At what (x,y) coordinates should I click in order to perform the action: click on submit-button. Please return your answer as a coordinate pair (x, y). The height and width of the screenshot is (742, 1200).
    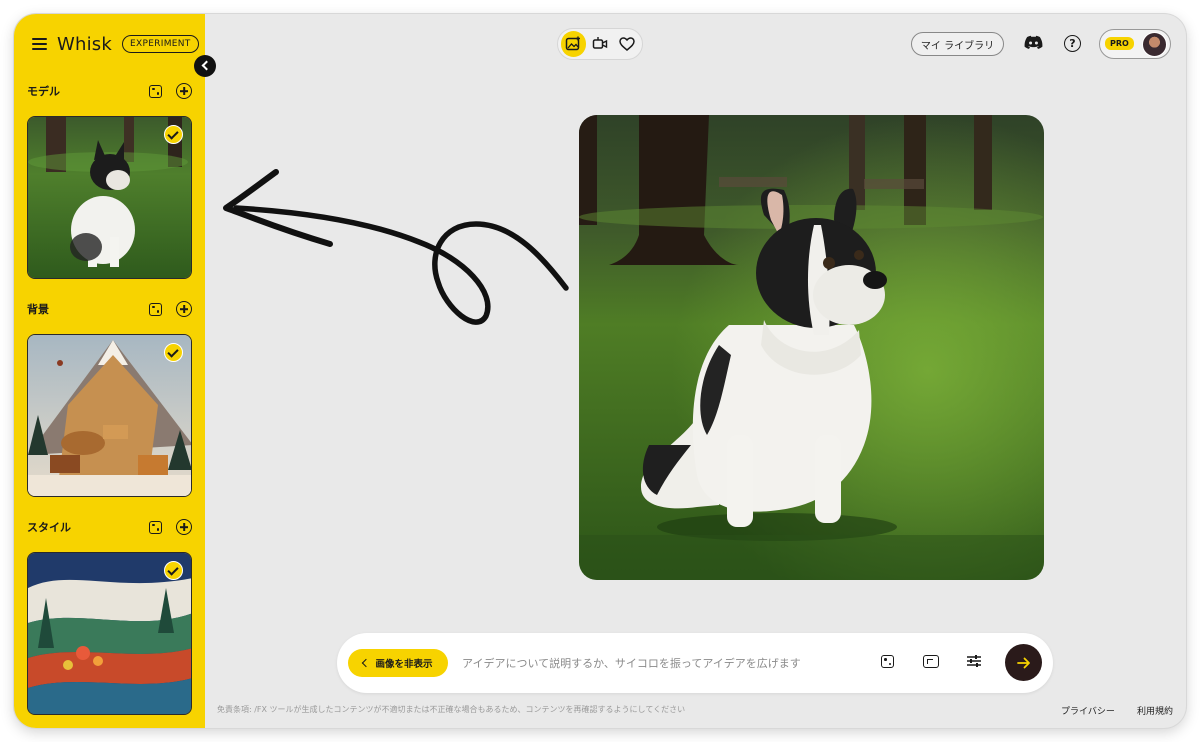
    Looking at the image, I should click on (1023, 662).